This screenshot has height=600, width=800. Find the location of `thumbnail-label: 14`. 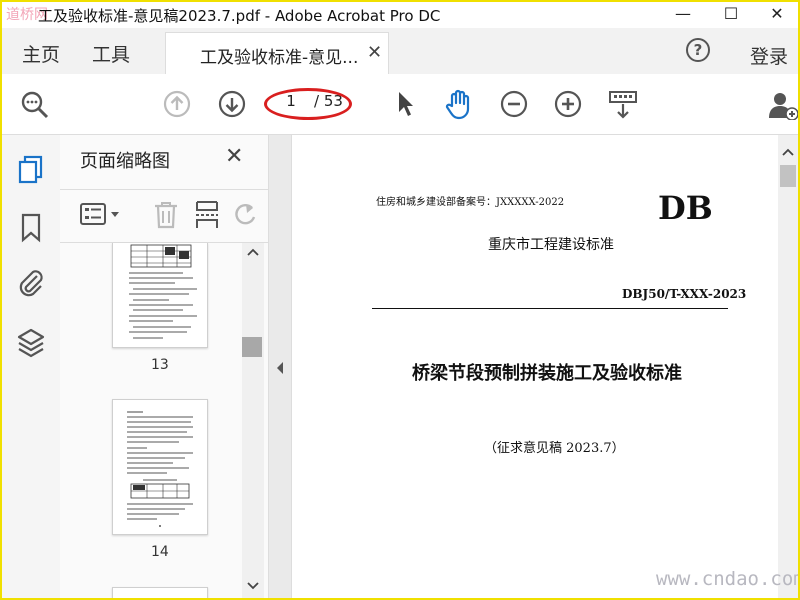

thumbnail-label: 14 is located at coordinates (160, 552).